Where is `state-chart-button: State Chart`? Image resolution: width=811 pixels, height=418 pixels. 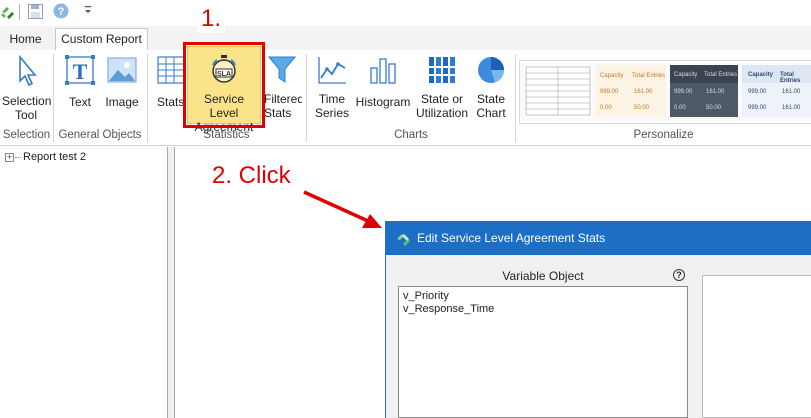
state-chart-button: State Chart is located at coordinates (491, 87).